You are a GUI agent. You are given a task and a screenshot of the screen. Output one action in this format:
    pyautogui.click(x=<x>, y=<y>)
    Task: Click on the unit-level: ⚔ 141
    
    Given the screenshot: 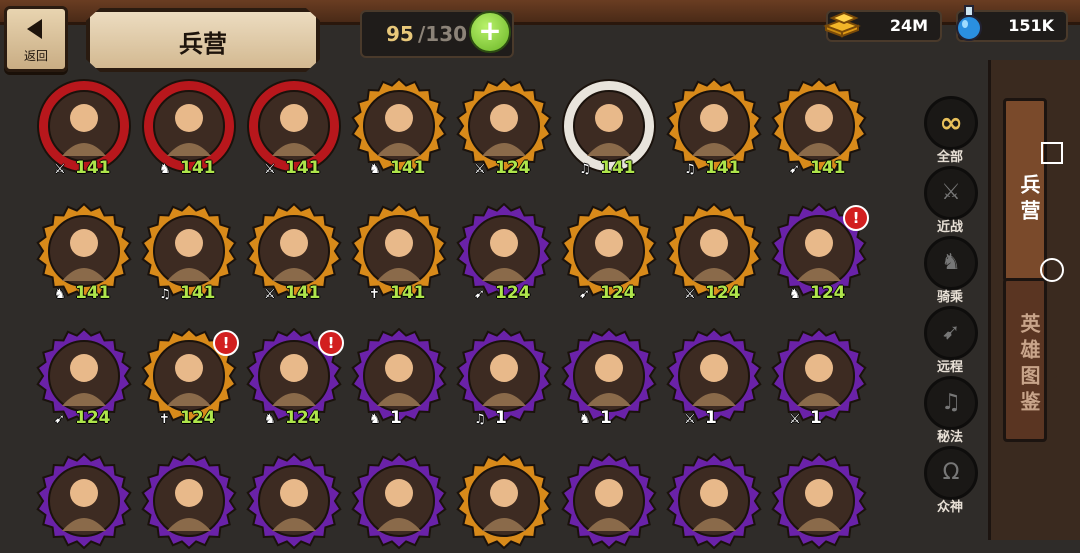 What is the action you would take?
    pyautogui.click(x=308, y=169)
    